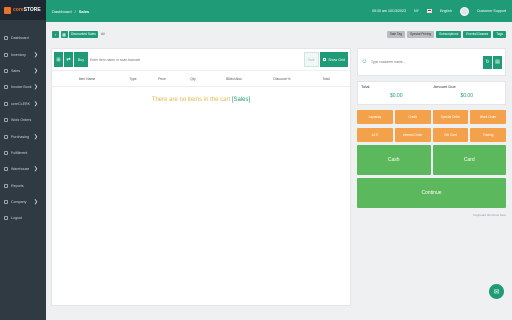  Describe the element at coordinates (431, 215) in the screenshot. I see `keyboard-shortcuts-link: Keyboard shortcuts here` at that location.